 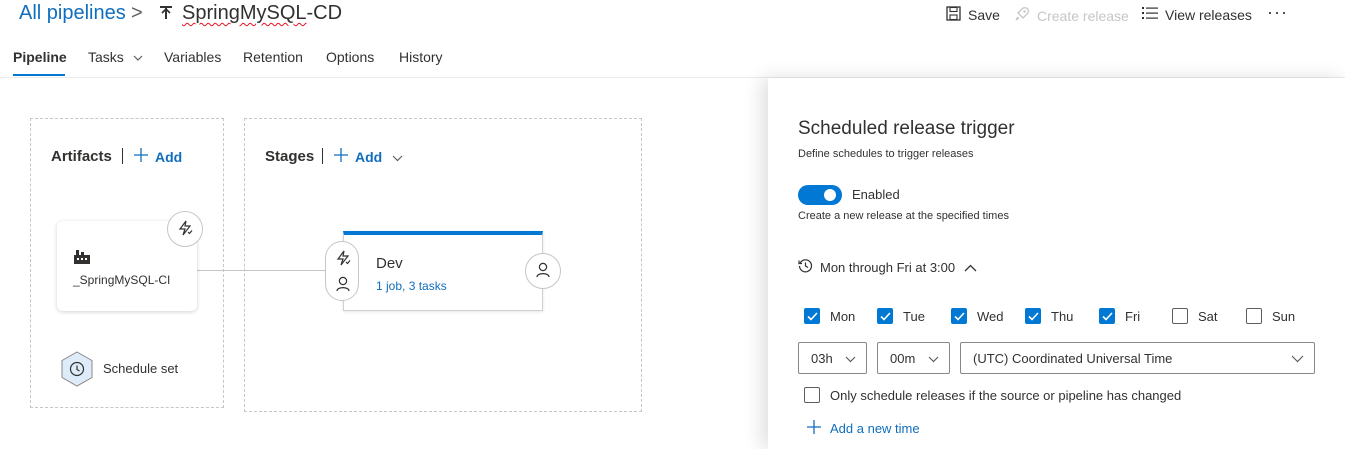 What do you see at coordinates (1277, 12) in the screenshot?
I see `more-actions-button: ···` at bounding box center [1277, 12].